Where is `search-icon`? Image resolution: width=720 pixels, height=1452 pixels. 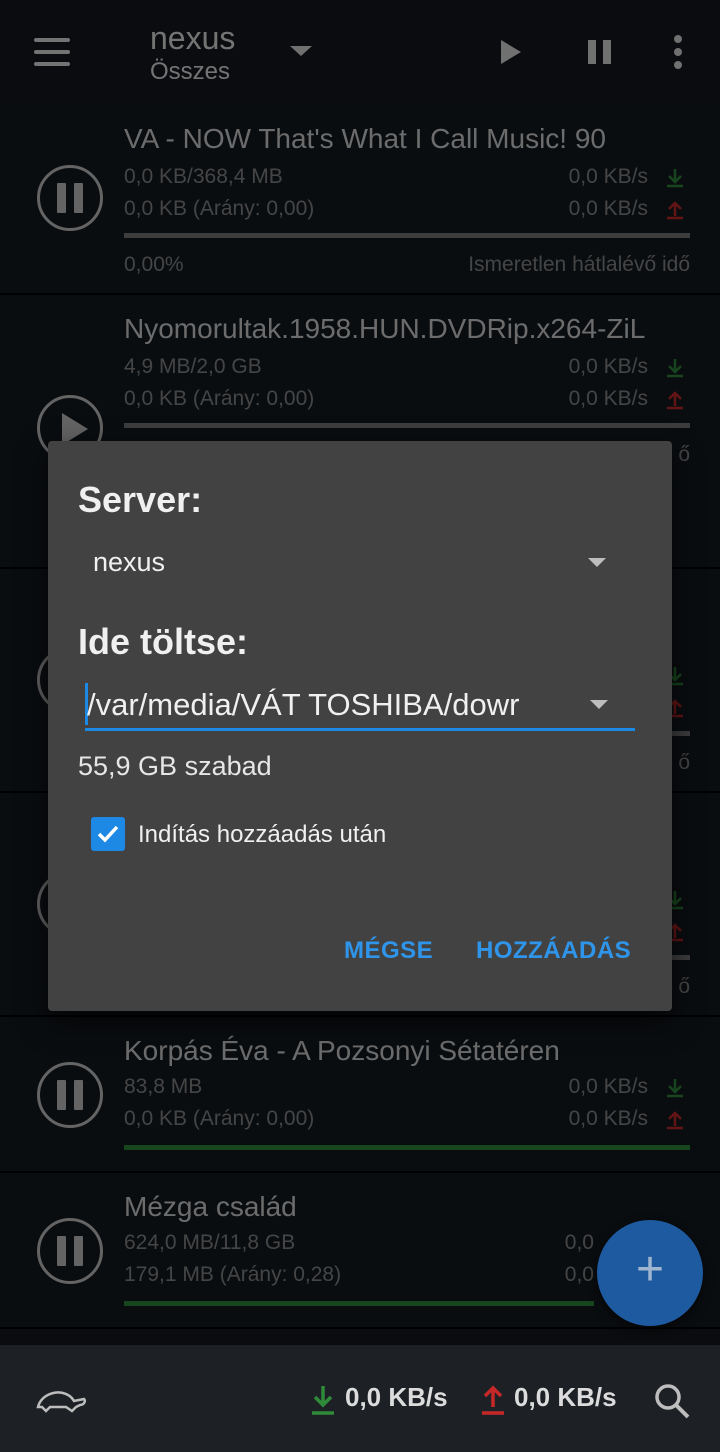 search-icon is located at coordinates (672, 1401).